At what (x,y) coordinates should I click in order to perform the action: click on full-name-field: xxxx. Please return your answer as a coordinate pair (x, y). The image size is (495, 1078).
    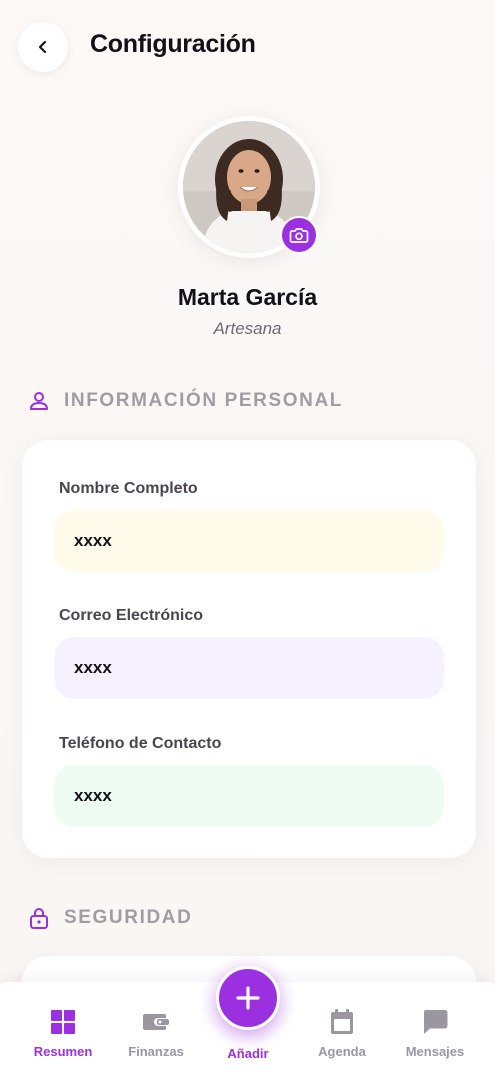
    Looking at the image, I should click on (249, 541).